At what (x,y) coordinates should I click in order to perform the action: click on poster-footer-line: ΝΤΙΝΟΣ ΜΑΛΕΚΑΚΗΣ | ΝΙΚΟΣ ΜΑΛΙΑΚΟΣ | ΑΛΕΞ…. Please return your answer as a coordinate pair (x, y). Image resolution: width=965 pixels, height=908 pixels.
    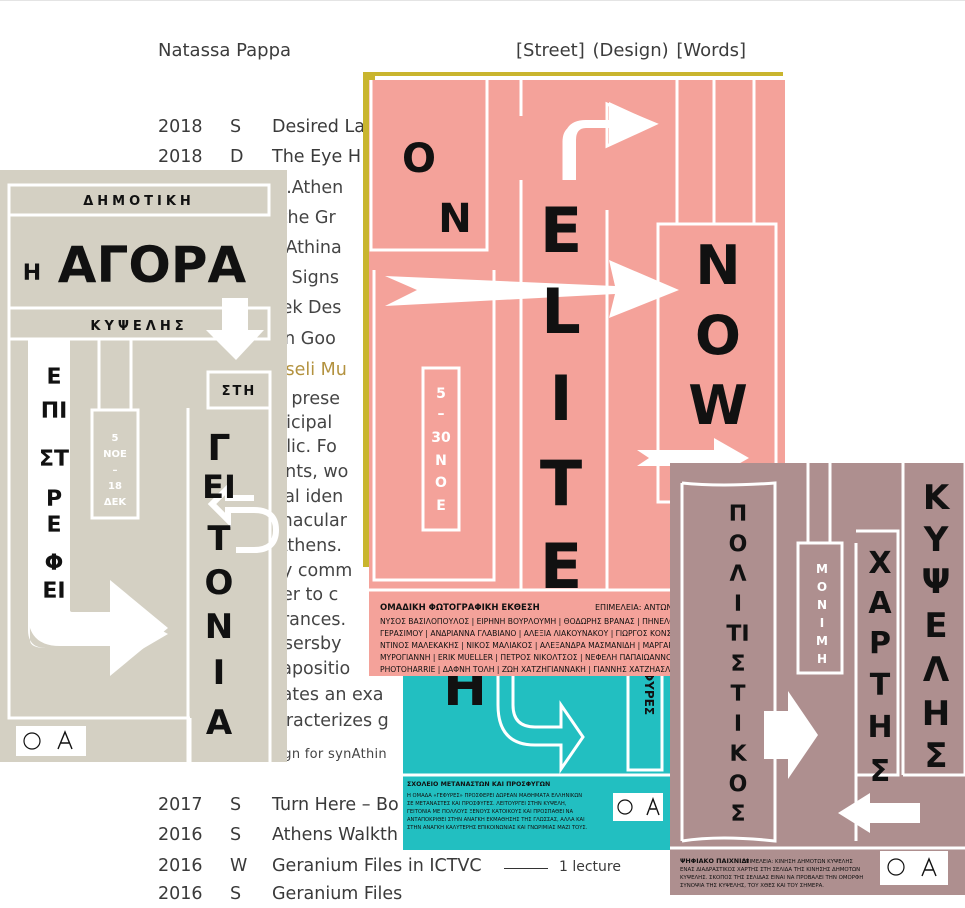
    Looking at the image, I should click on (526, 645).